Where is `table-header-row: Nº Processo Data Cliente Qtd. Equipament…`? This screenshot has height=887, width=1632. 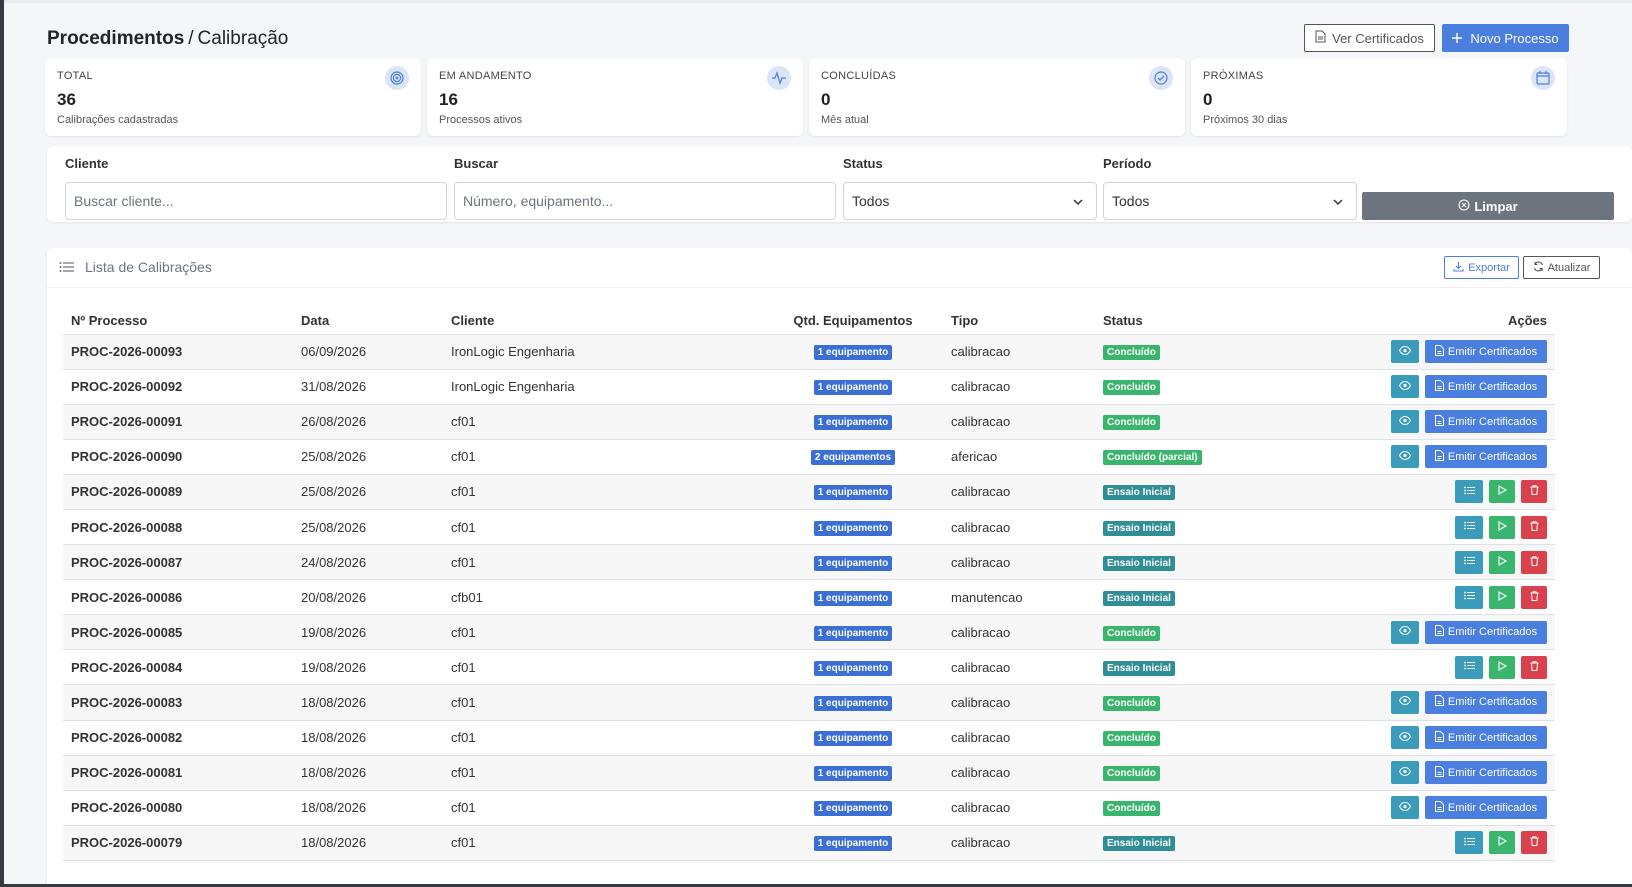
table-header-row: Nº Processo Data Cliente Qtd. Equipament… is located at coordinates (809, 321).